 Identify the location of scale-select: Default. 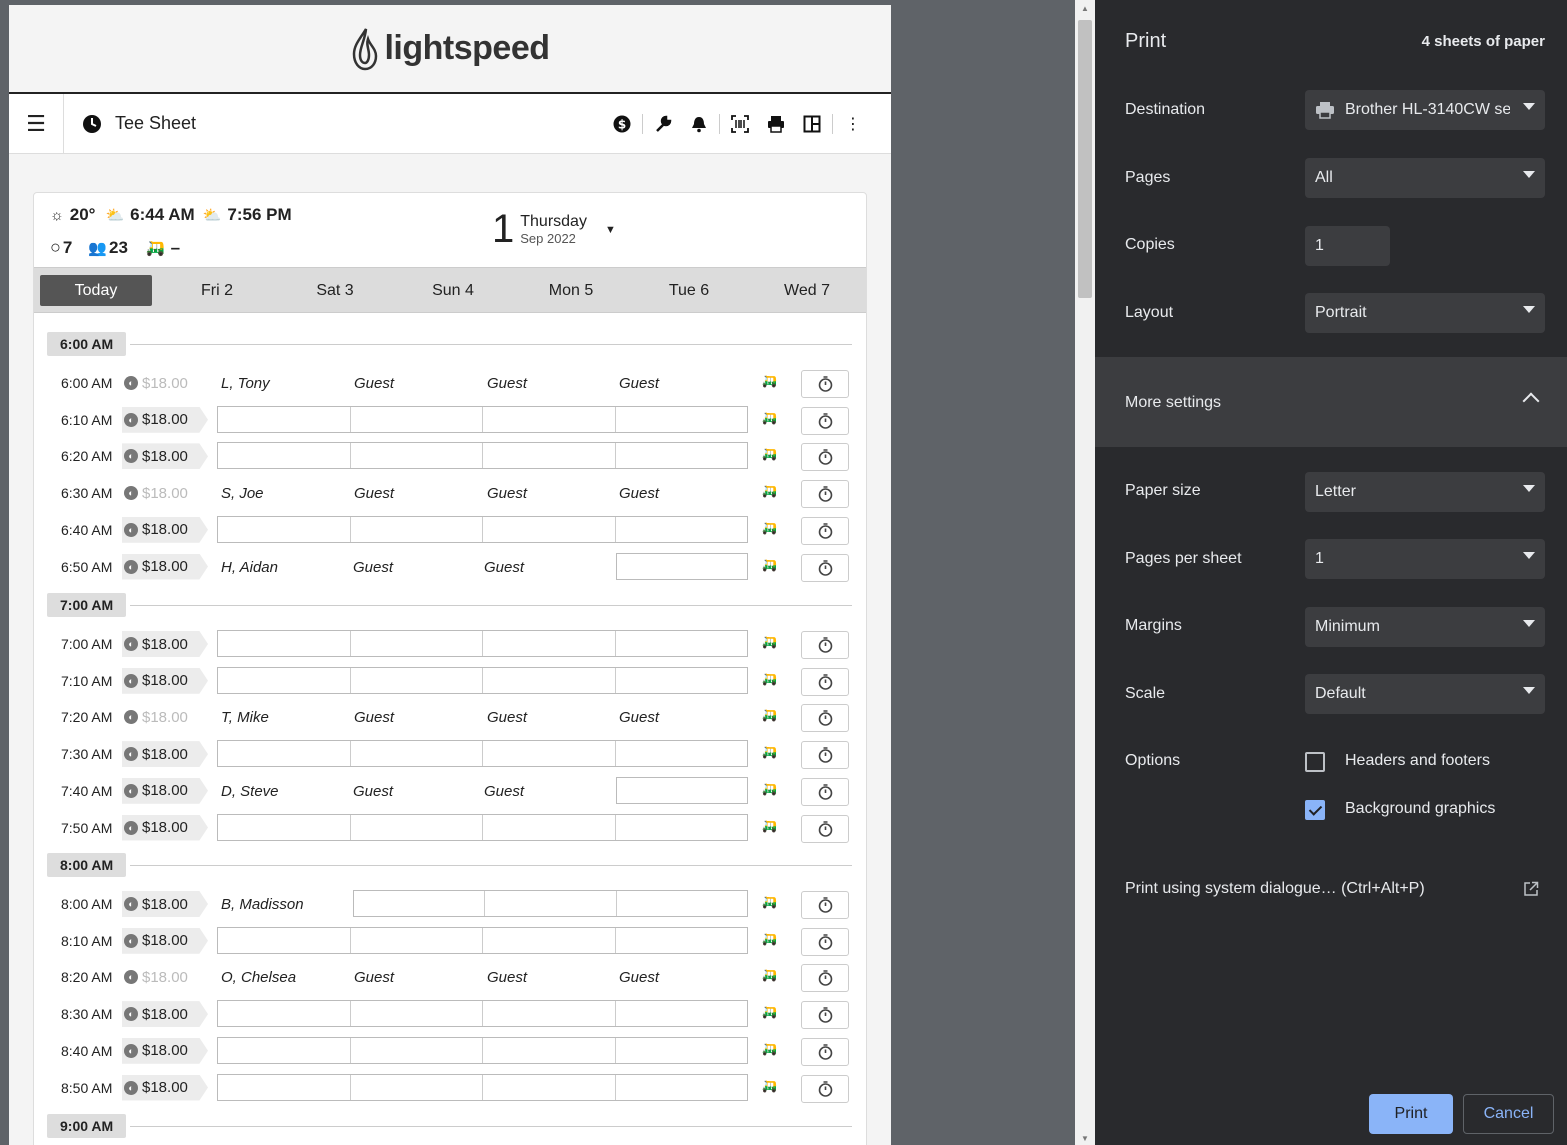
(1425, 694).